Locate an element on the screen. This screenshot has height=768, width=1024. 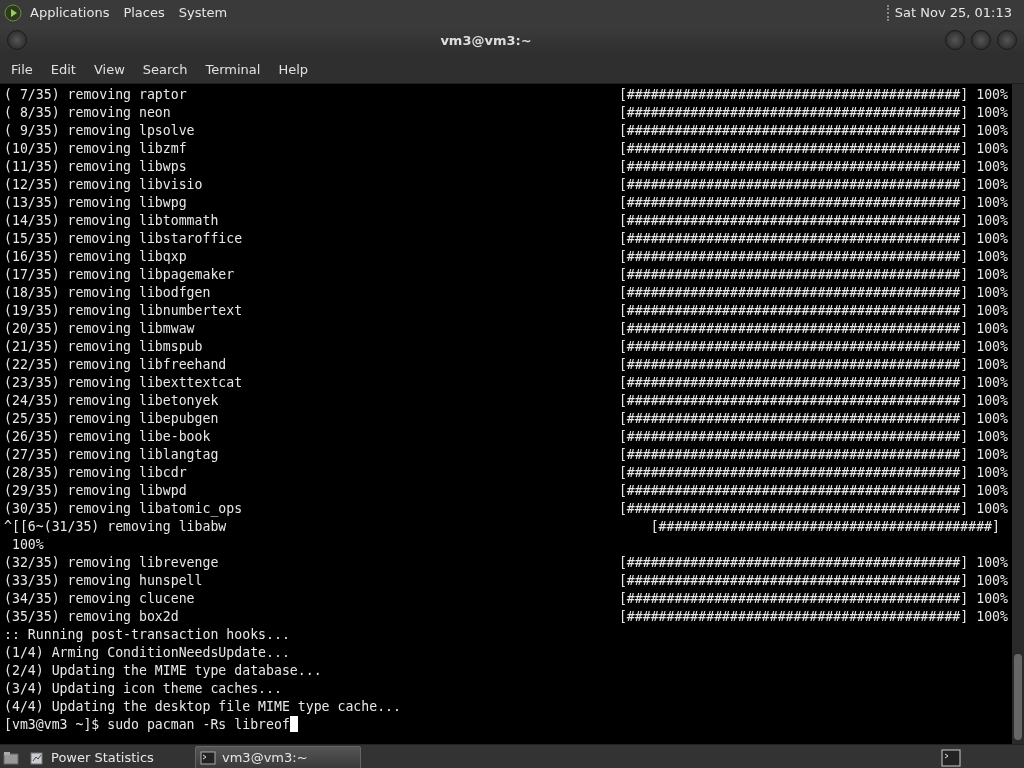
terminal-line: (27/35) removing liblangtag is located at coordinates (112, 455).